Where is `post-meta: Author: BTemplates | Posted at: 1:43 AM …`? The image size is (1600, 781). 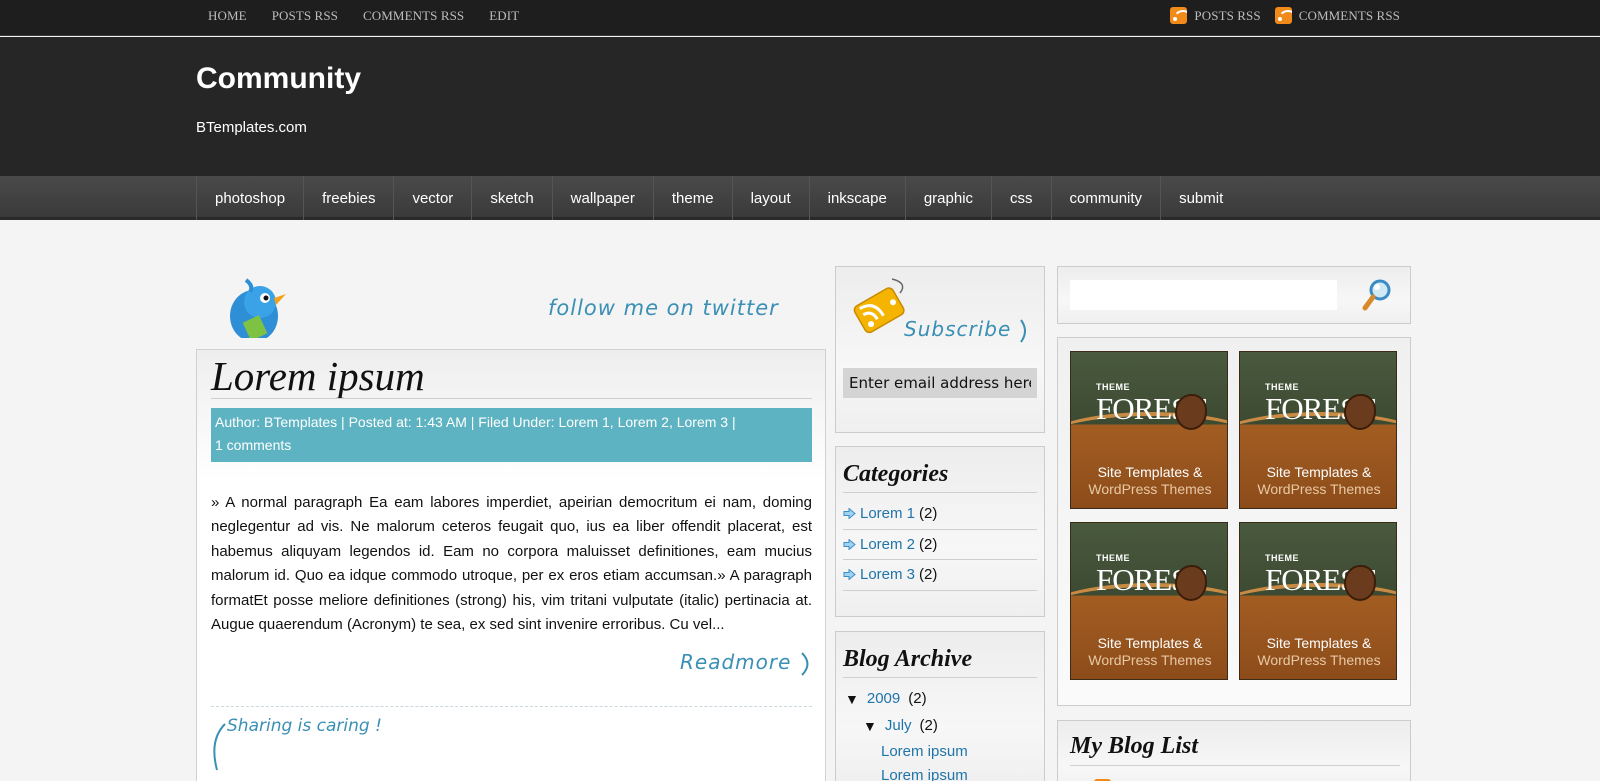 post-meta: Author: BTemplates | Posted at: 1:43 AM … is located at coordinates (511, 435).